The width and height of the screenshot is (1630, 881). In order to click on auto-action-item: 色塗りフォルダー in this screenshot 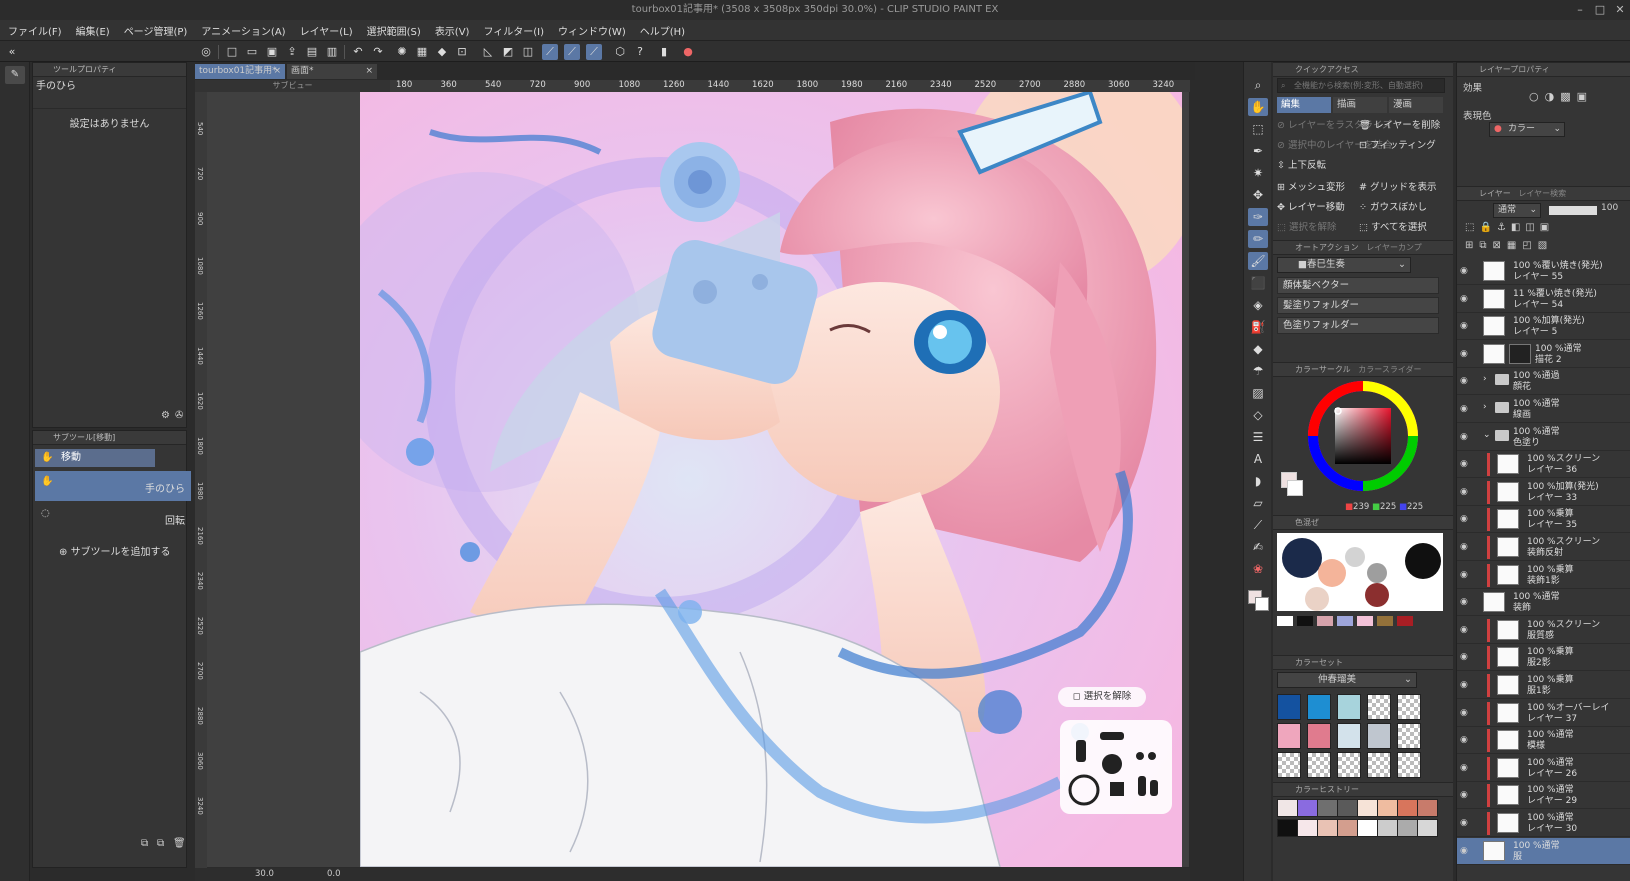, I will do `click(1358, 325)`.